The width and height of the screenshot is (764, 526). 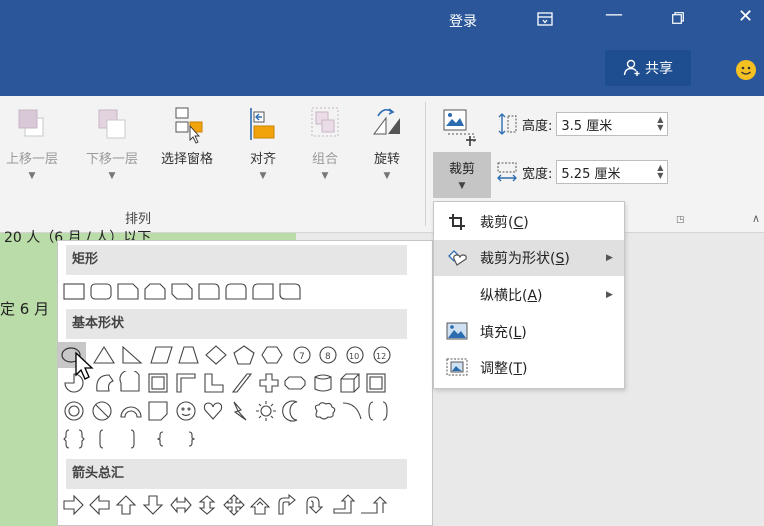 I want to click on width-input: 5.25 厘米 ▲ ▼, so click(x=612, y=172).